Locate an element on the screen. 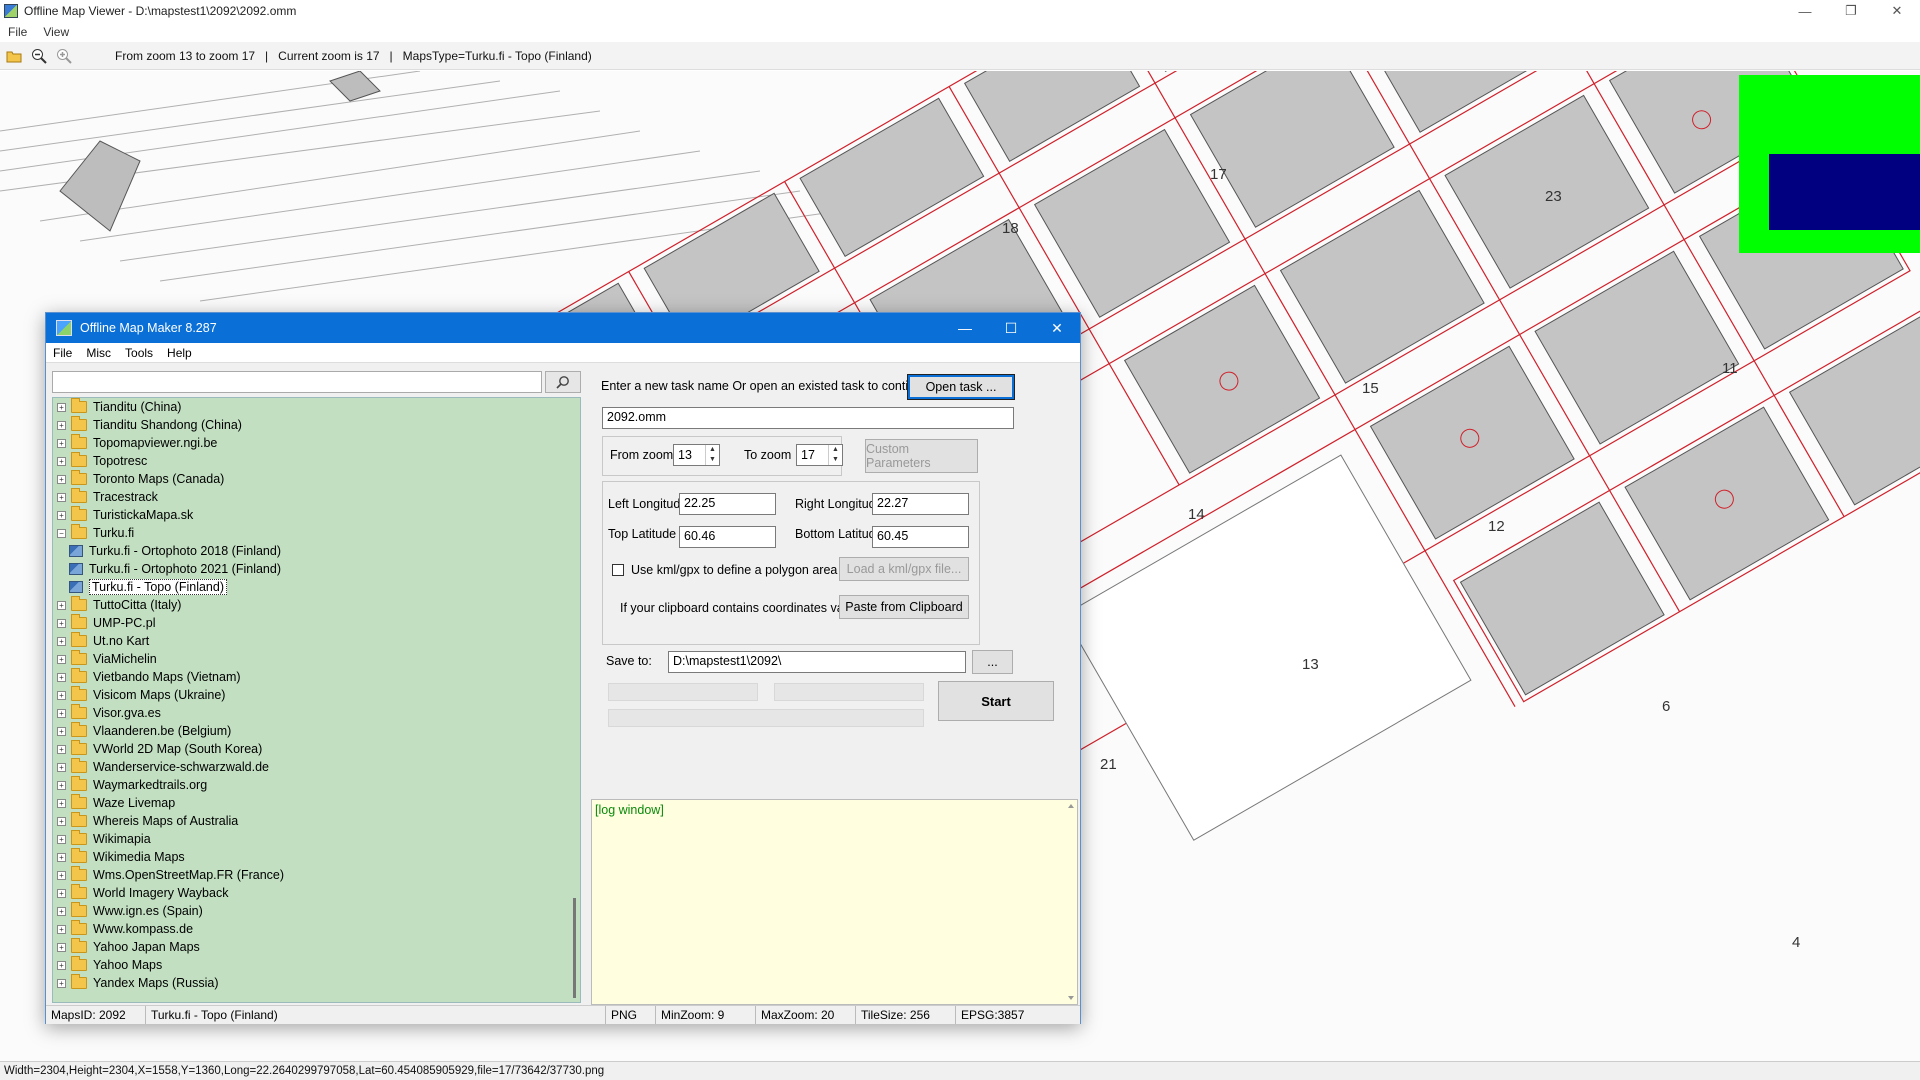 The image size is (1920, 1080). dialog-close-icon: ✕ is located at coordinates (1057, 328).